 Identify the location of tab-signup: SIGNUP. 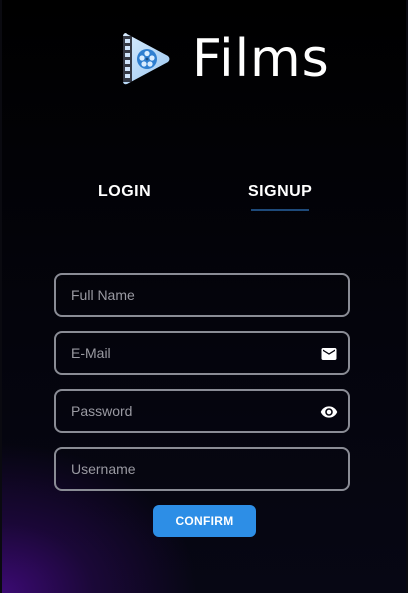
(280, 192).